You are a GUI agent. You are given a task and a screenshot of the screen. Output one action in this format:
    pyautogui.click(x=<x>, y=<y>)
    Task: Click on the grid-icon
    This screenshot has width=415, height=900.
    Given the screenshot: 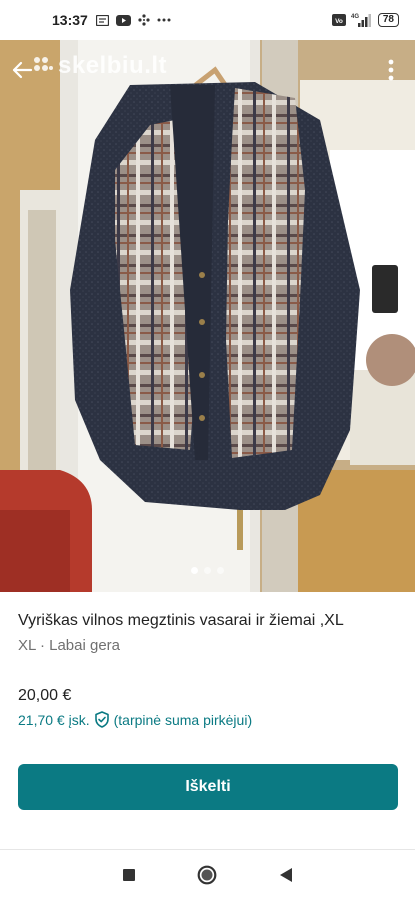 What is the action you would take?
    pyautogui.click(x=144, y=20)
    